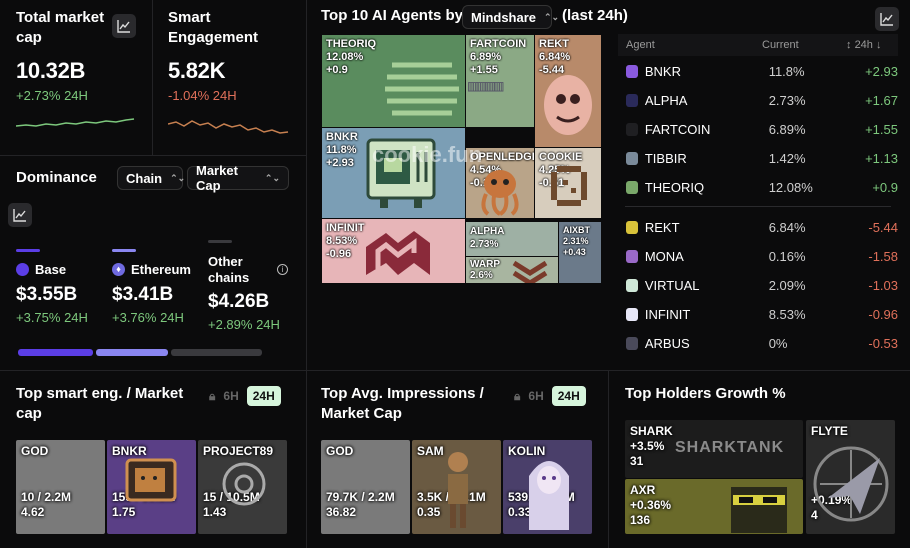  What do you see at coordinates (365, 487) in the screenshot?
I see `impressions-card-god: GOD 79.7K / 2.2M 36.82` at bounding box center [365, 487].